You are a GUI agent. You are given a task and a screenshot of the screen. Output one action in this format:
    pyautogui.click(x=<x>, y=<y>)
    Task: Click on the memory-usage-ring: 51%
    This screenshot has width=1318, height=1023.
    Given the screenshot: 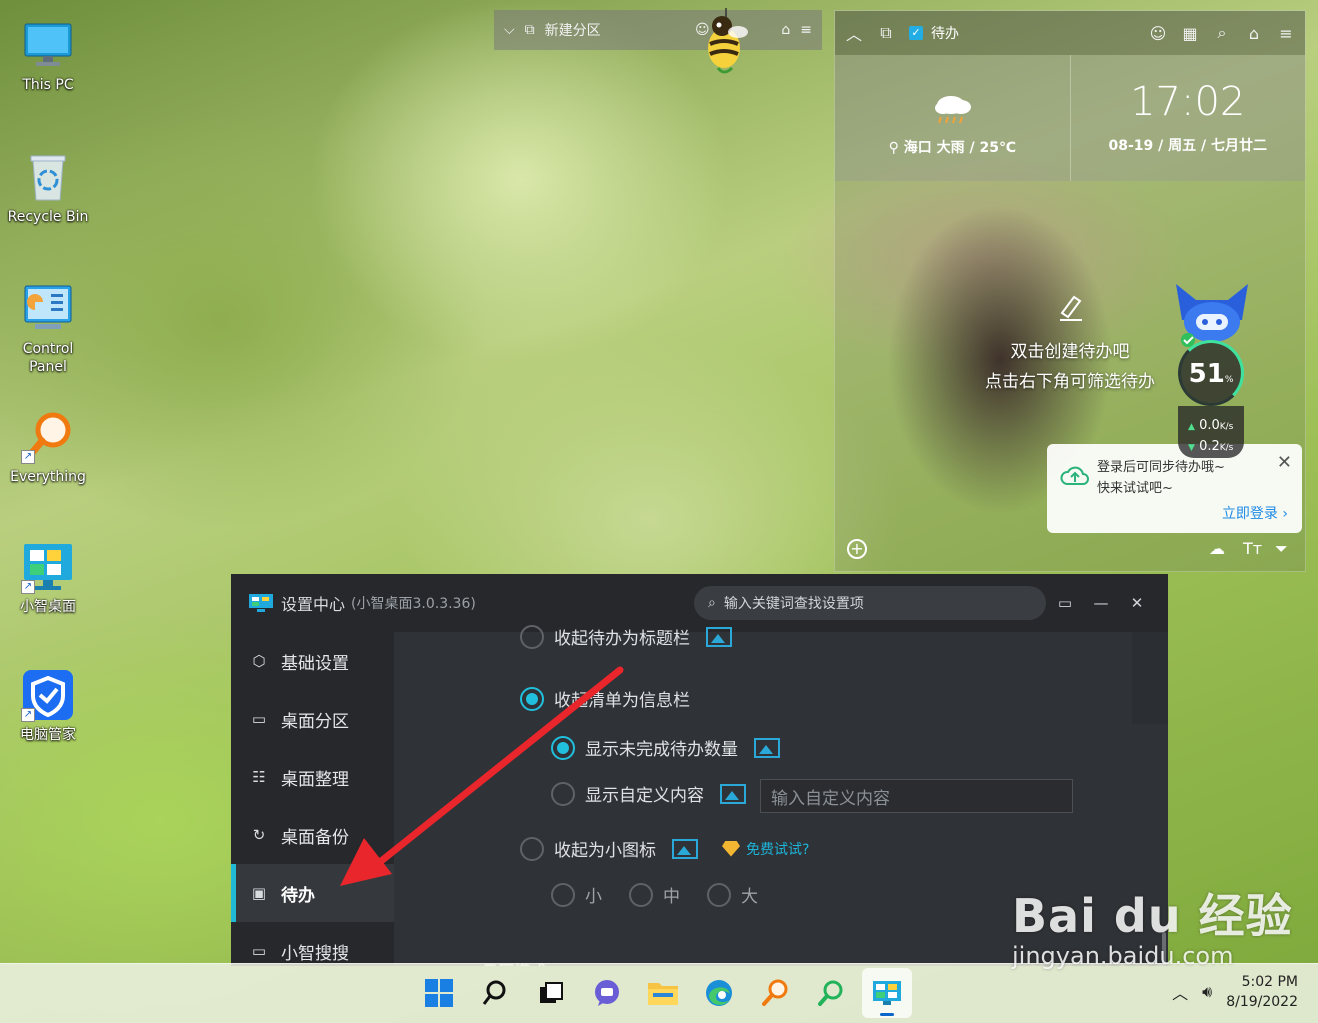 What is the action you would take?
    pyautogui.click(x=1211, y=373)
    